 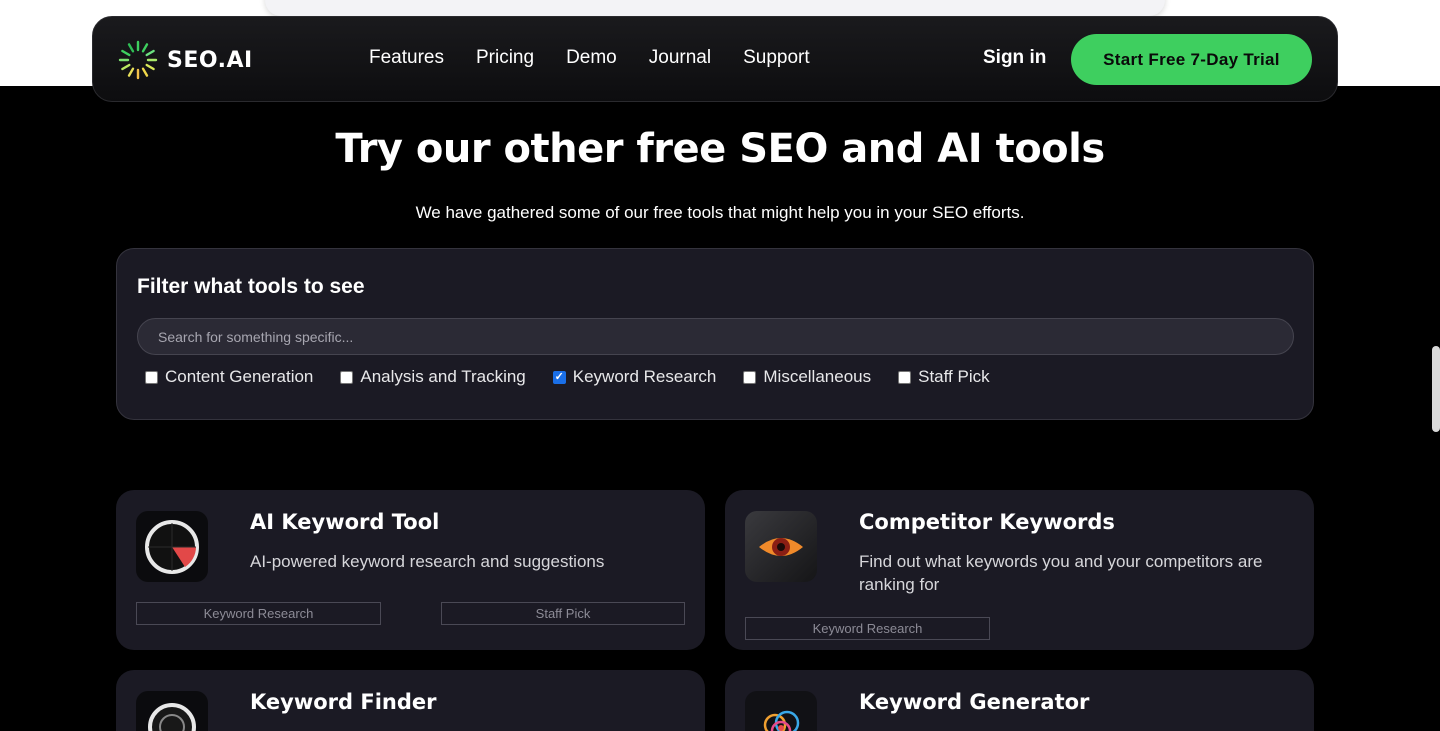 I want to click on checkbox-label: Analysis and Tracking, so click(x=443, y=376).